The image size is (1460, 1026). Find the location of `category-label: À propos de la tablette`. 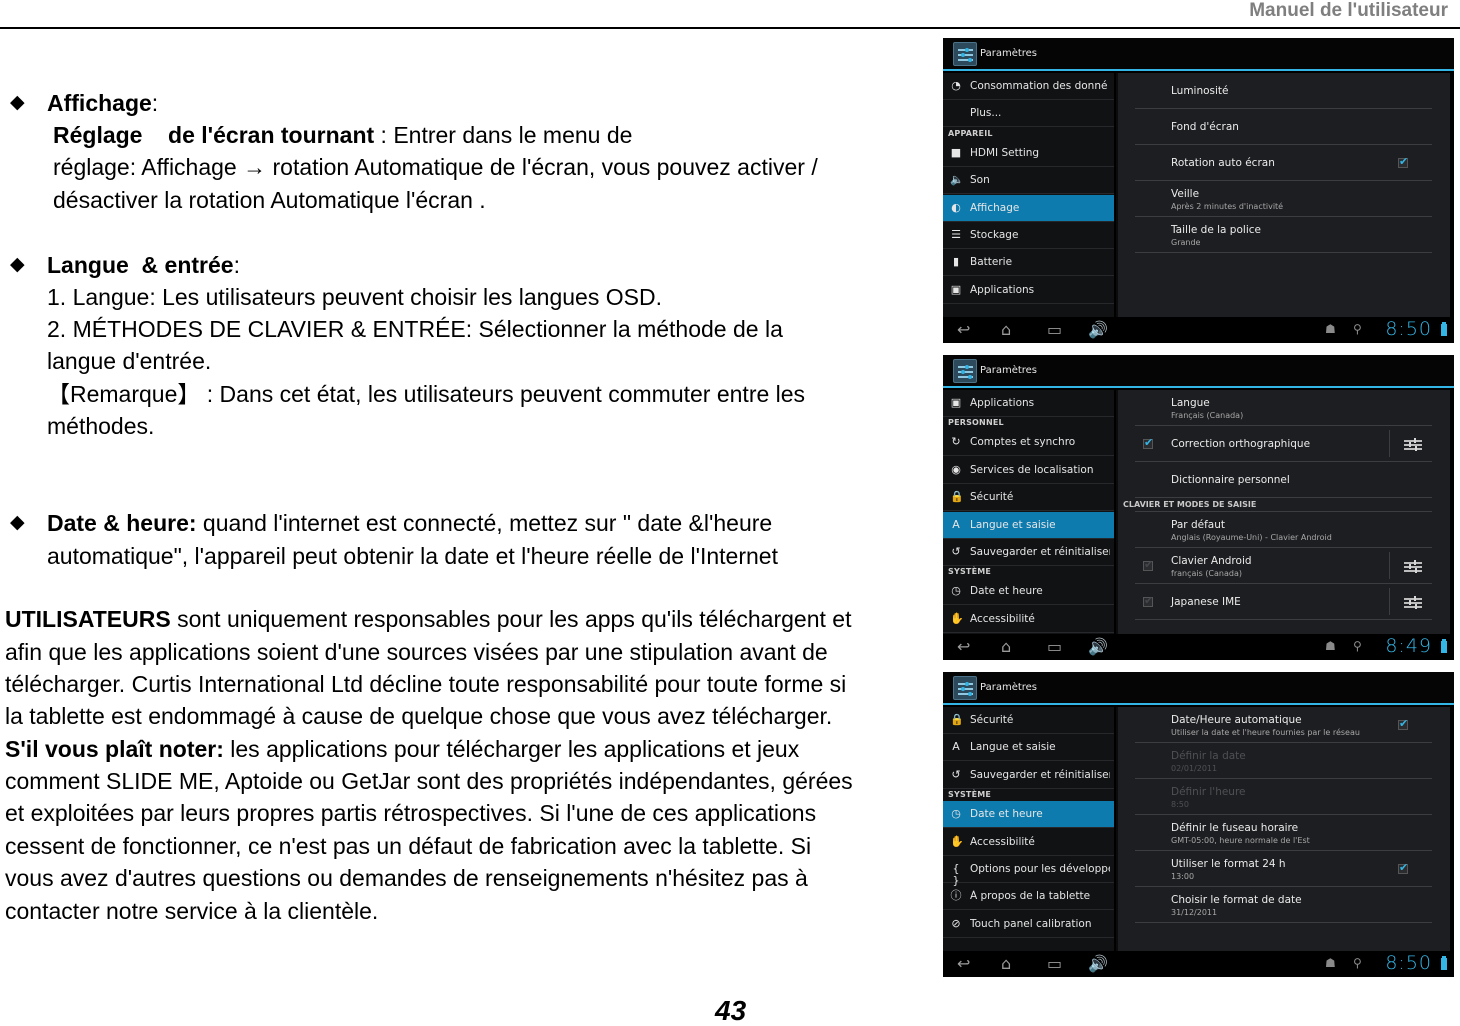

category-label: À propos de la tablette is located at coordinates (1030, 896).